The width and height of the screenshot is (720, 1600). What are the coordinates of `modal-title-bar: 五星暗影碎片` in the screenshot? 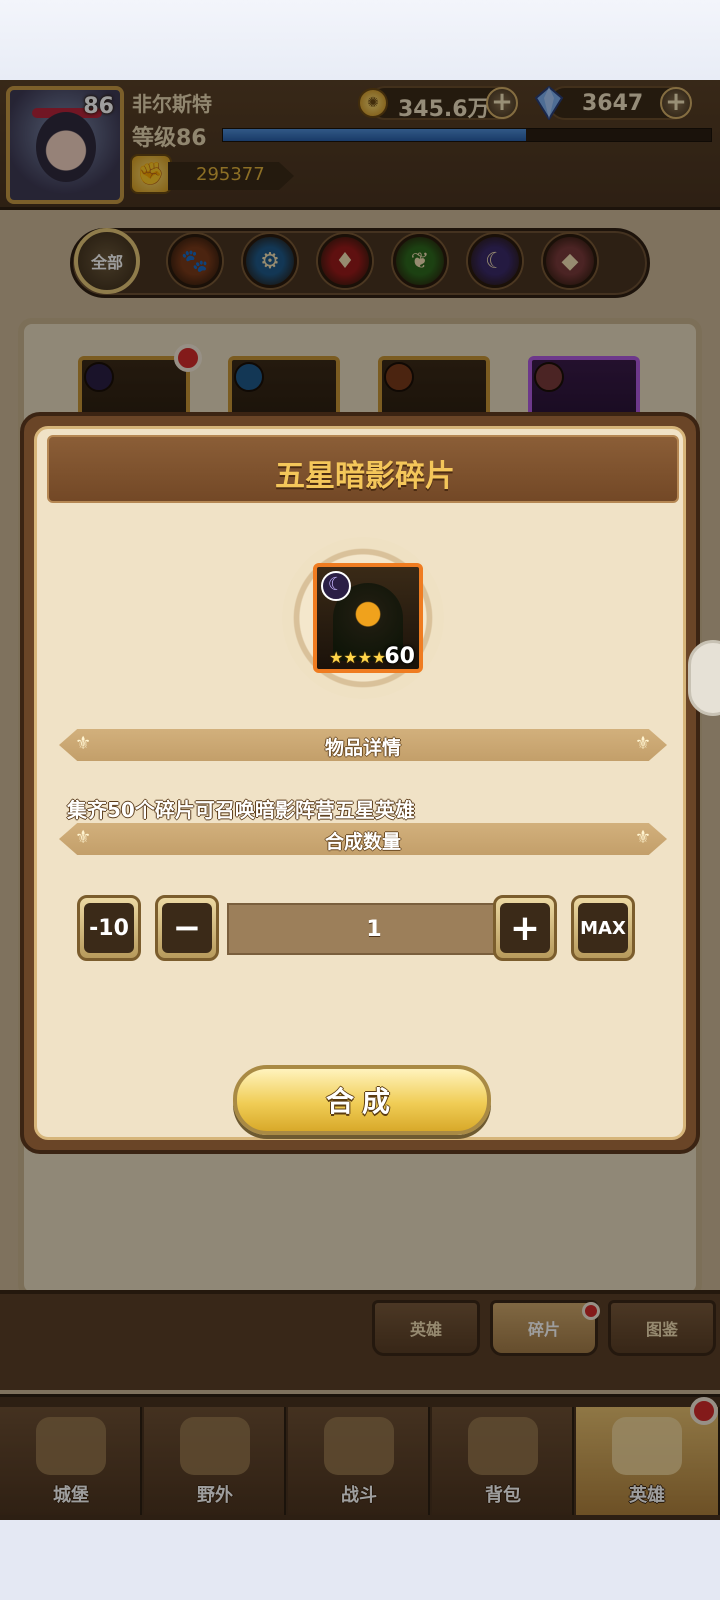 It's located at (363, 469).